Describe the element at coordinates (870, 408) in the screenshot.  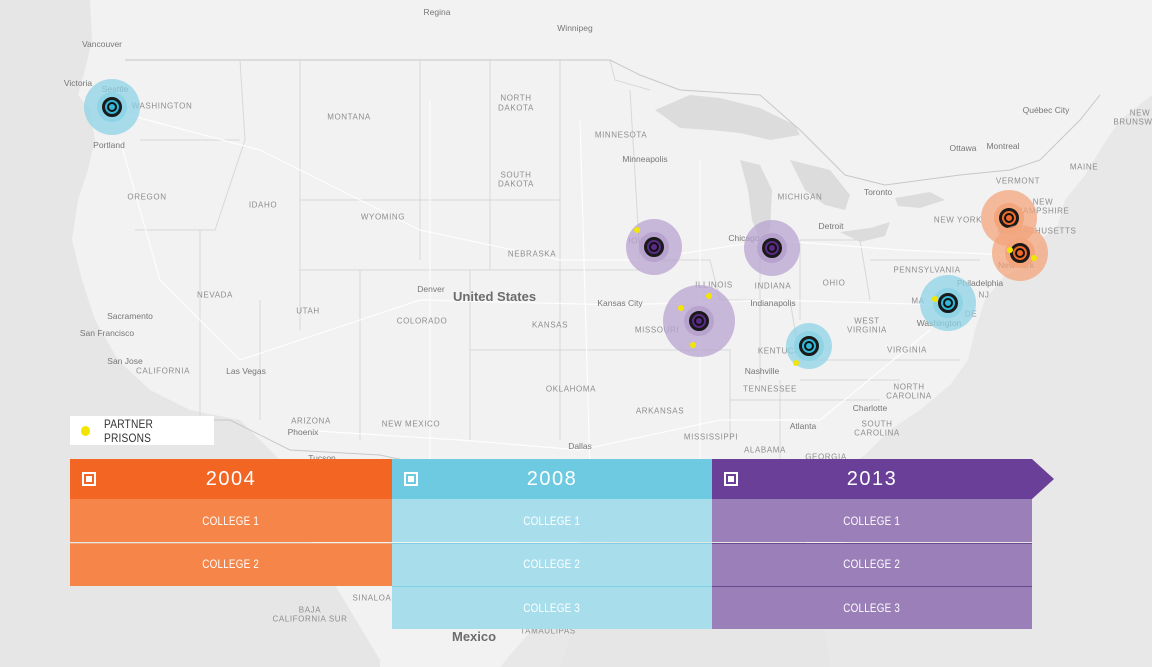
I see `city-label: Charlotte` at that location.